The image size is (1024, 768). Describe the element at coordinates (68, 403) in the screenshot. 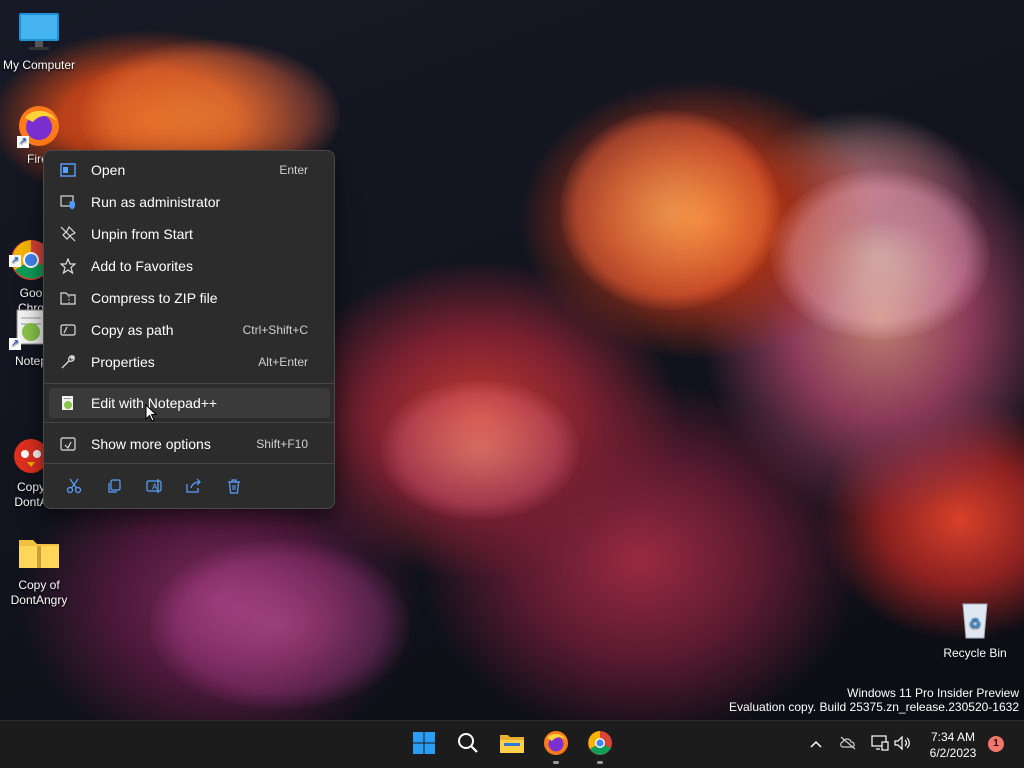

I see `notepadpp-icon` at that location.